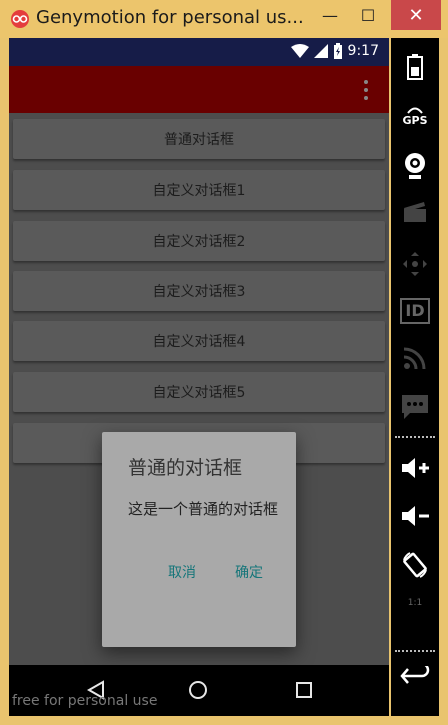 Image resolution: width=448 pixels, height=725 pixels. Describe the element at coordinates (85, 701) in the screenshot. I see `watermark-text: free for personal use` at that location.